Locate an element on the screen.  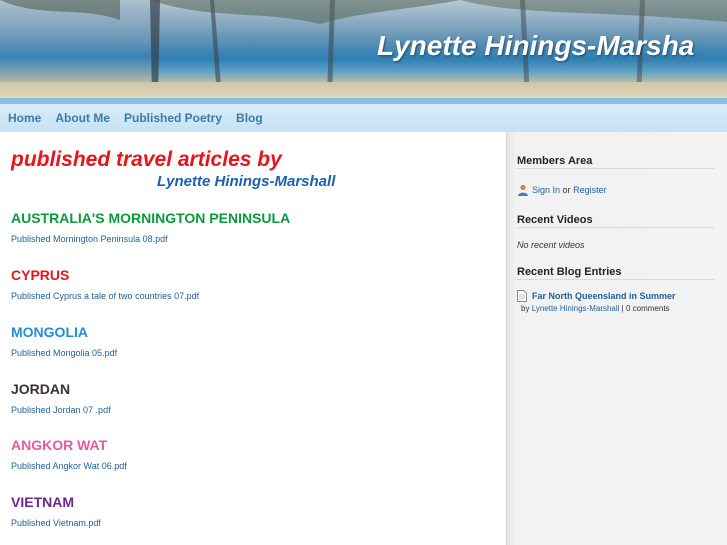
blog-entry-meta: by Lynette Hinings-Marshall | 0 comments is located at coordinates (595, 308).